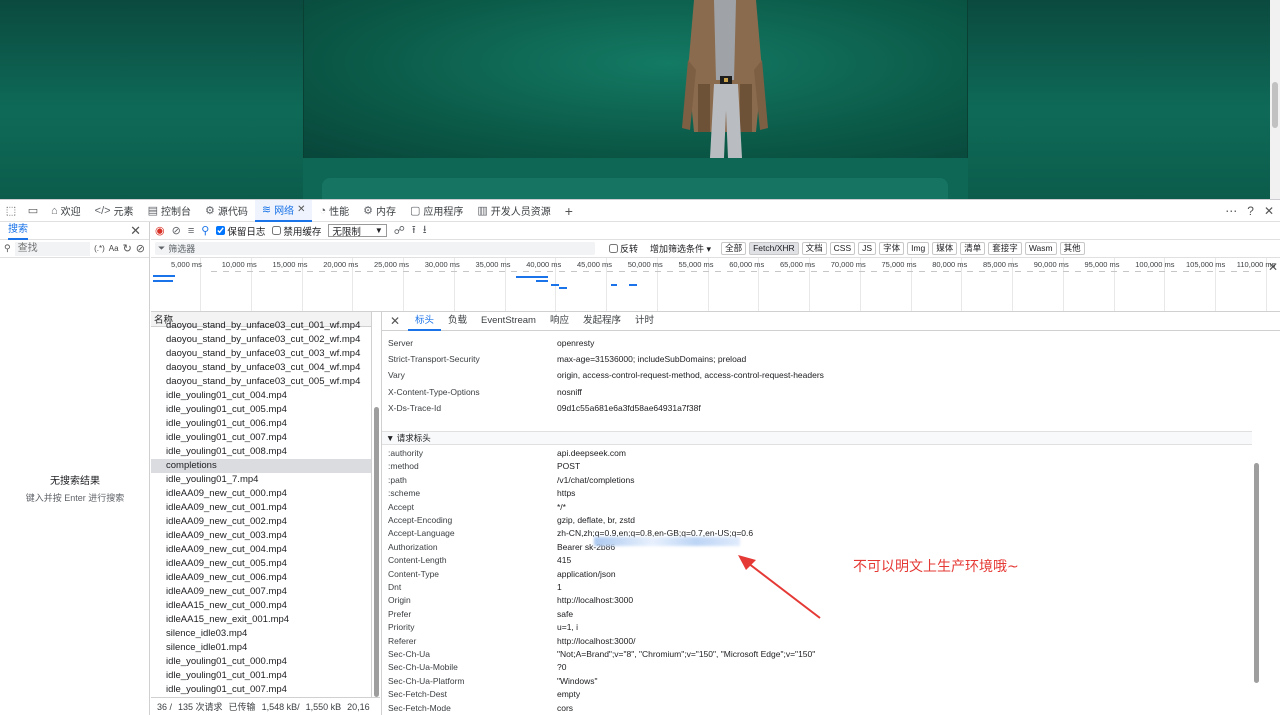 The width and height of the screenshot is (1280, 715). I want to click on header-value: gzip, deflate, br, zstd, so click(596, 521).